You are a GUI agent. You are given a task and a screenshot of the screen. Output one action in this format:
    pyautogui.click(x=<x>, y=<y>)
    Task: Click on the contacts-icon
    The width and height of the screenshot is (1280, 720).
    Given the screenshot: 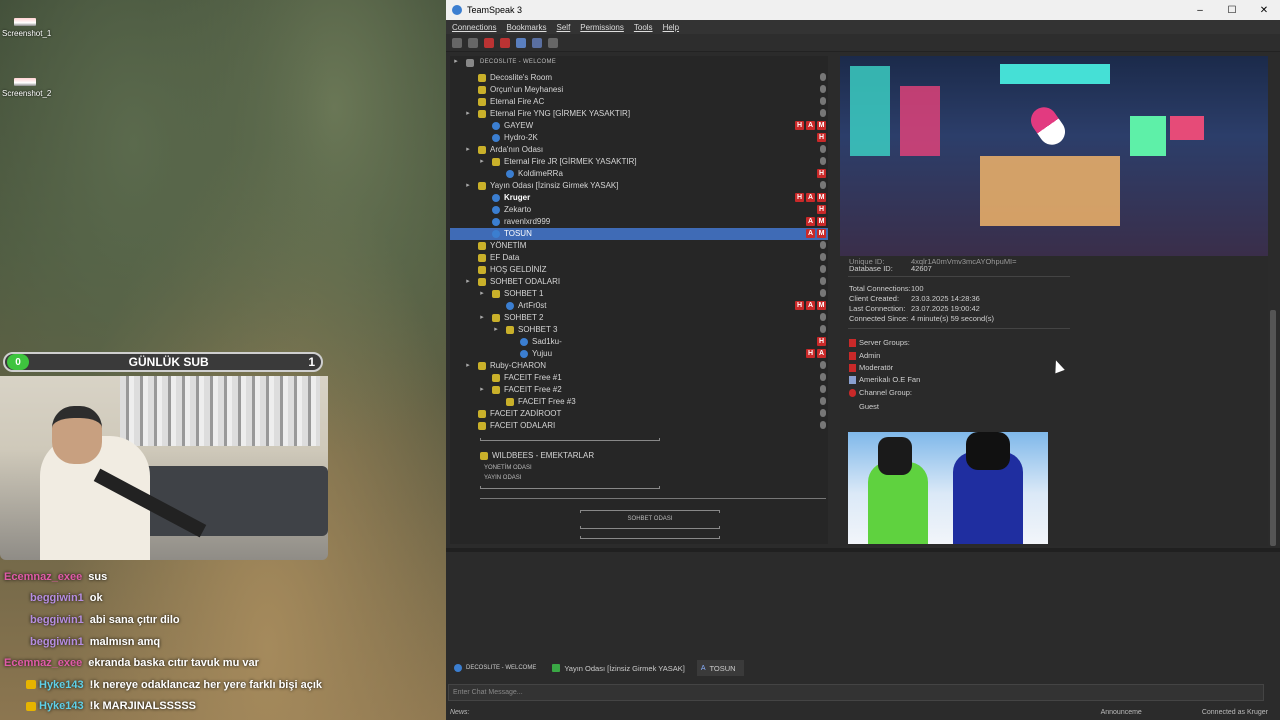 What is the action you would take?
    pyautogui.click(x=537, y=42)
    